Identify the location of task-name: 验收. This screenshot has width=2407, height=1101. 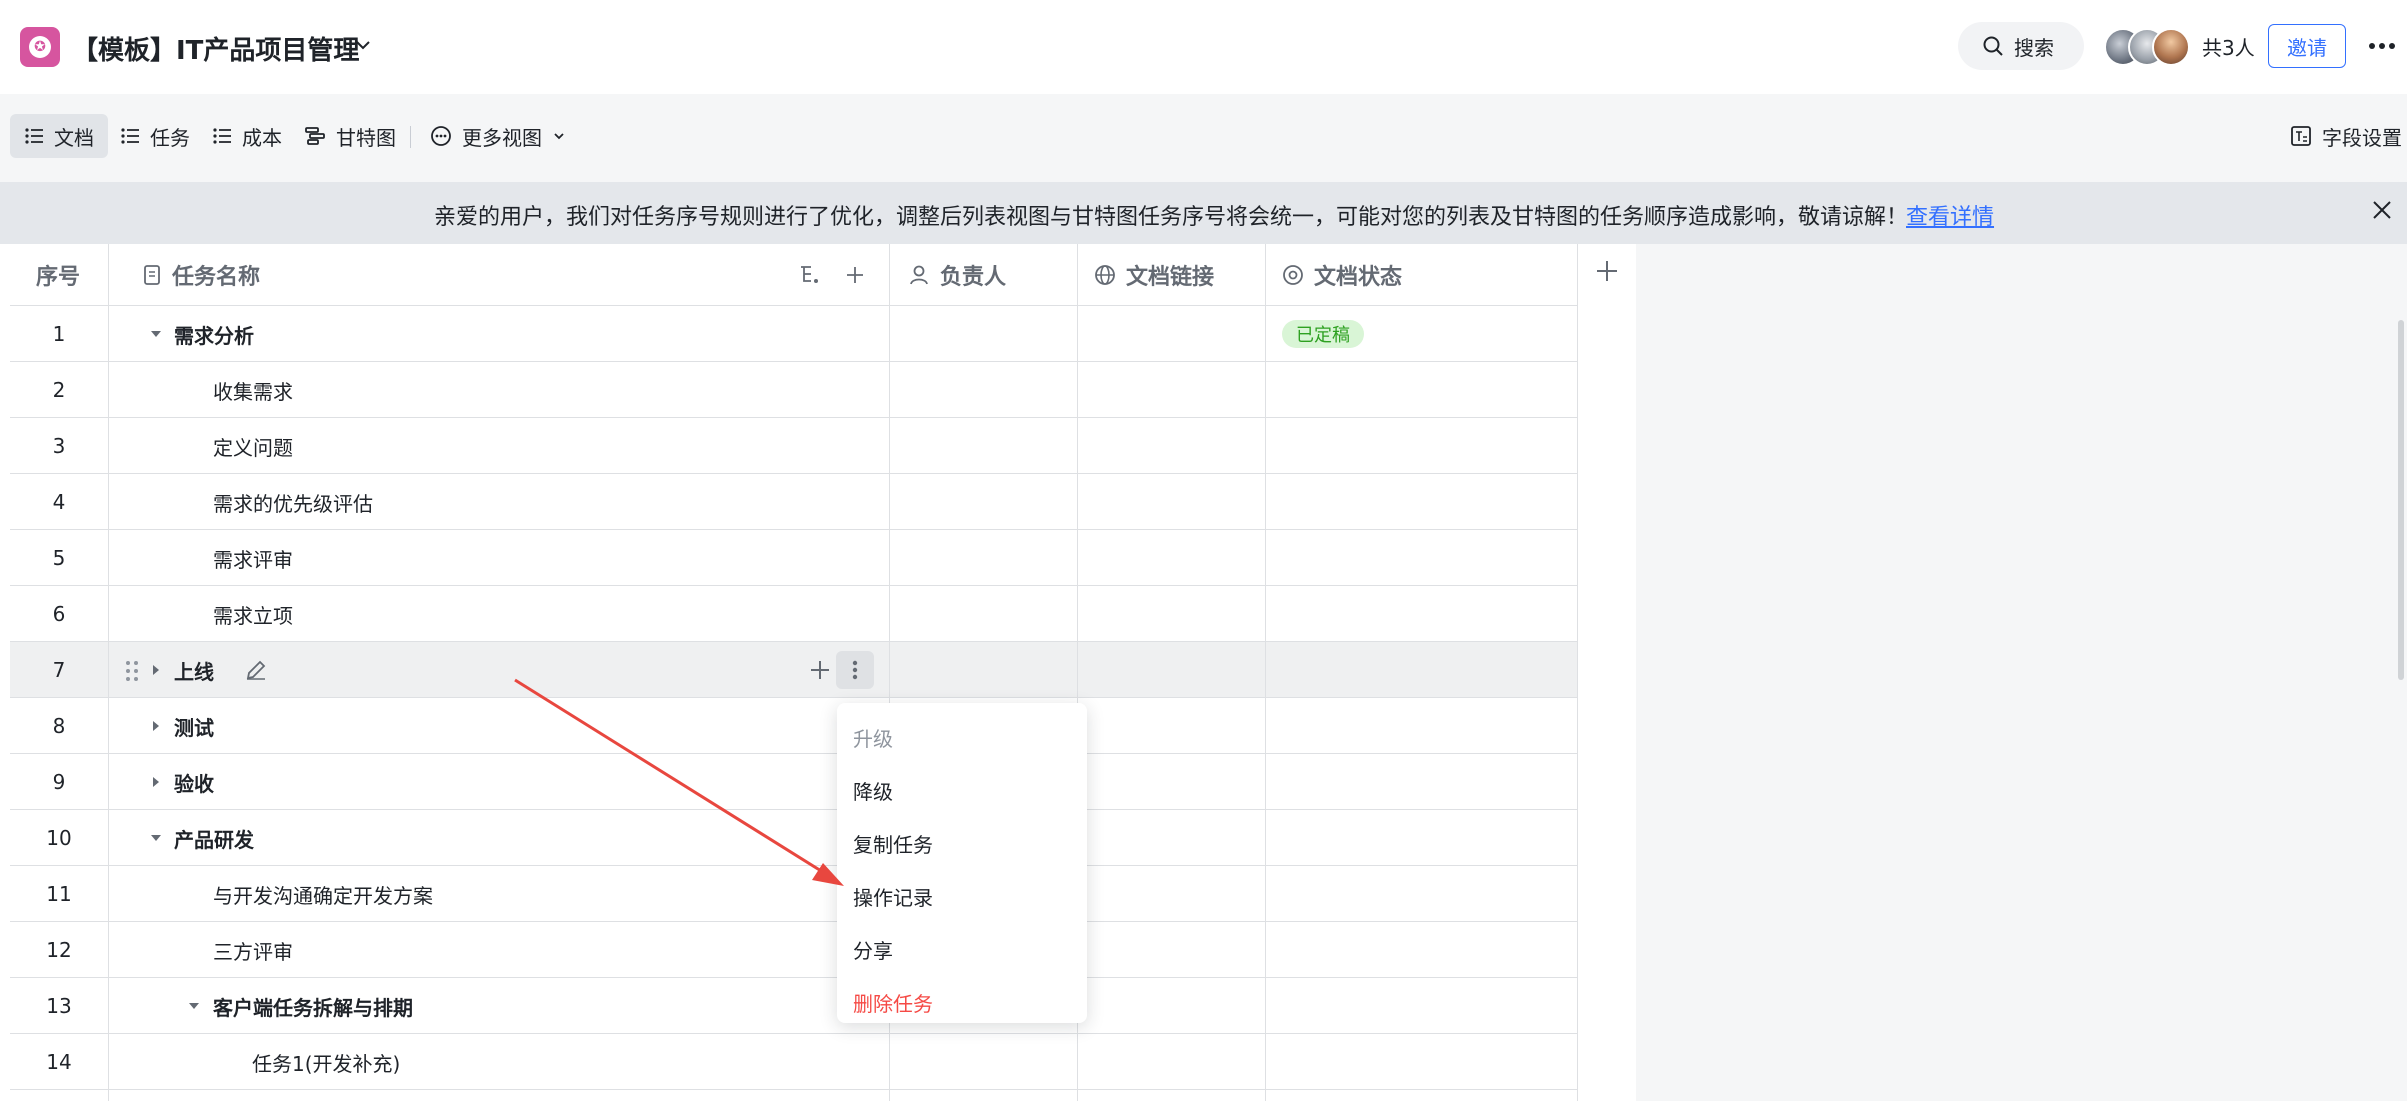
(194, 782).